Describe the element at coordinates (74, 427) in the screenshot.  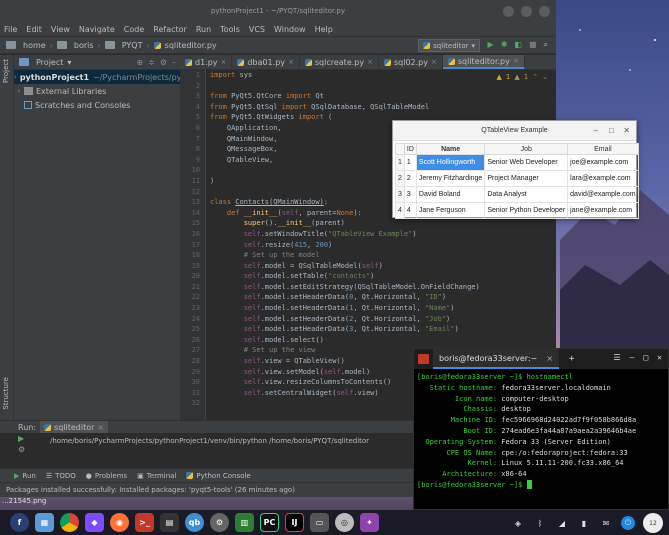
I see `run-tab: sqliteditor ×` at that location.